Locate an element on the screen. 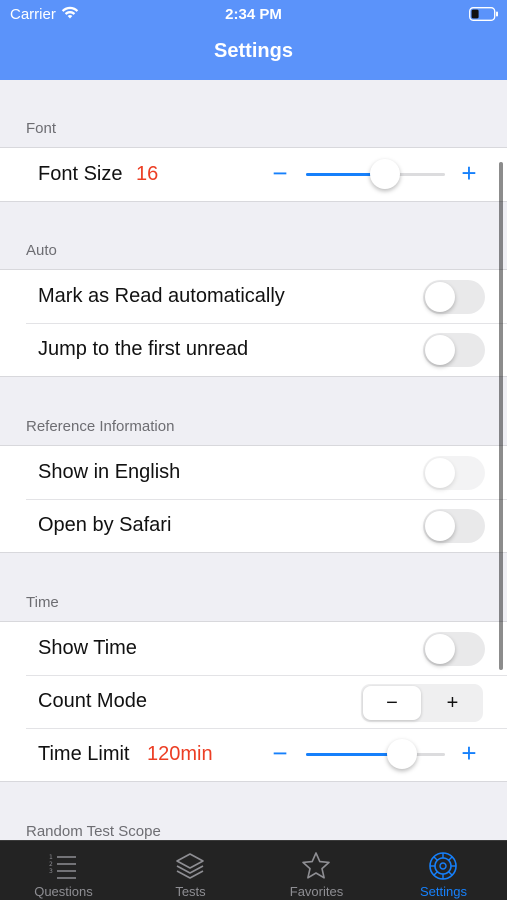  time-limit-value: 120min is located at coordinates (180, 754).